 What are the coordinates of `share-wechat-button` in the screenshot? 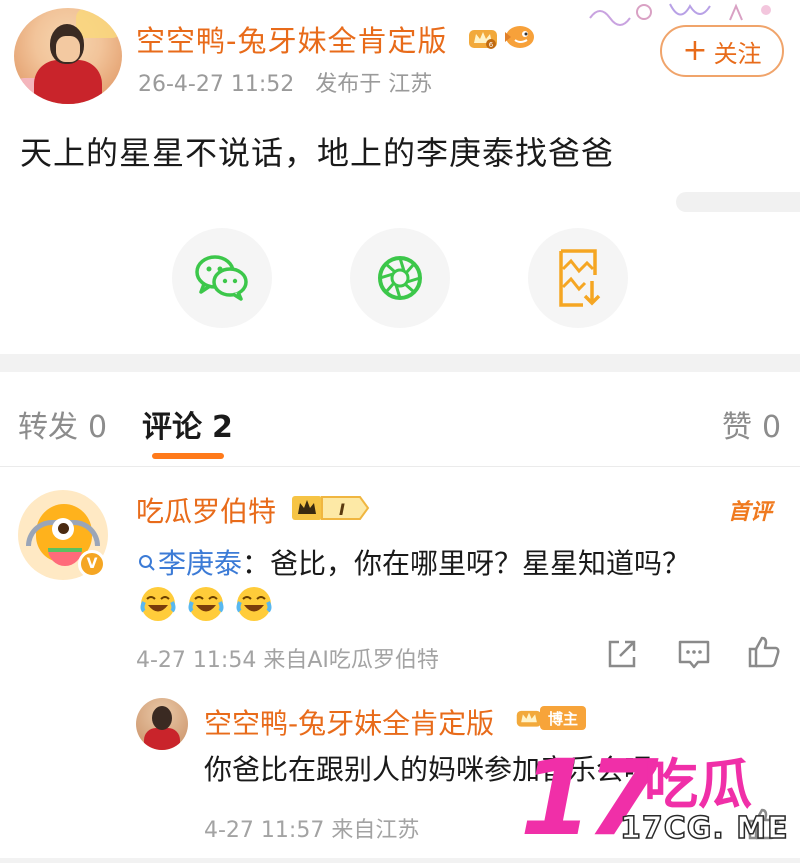 It's located at (222, 278).